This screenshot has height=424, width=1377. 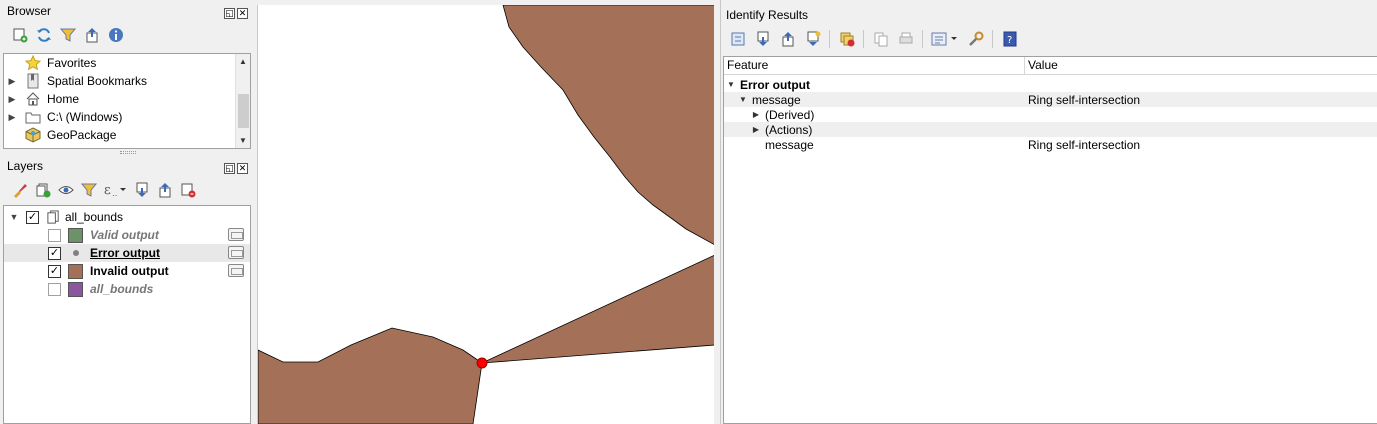 I want to click on result-row: ▶ (Derived), so click(x=1050, y=114).